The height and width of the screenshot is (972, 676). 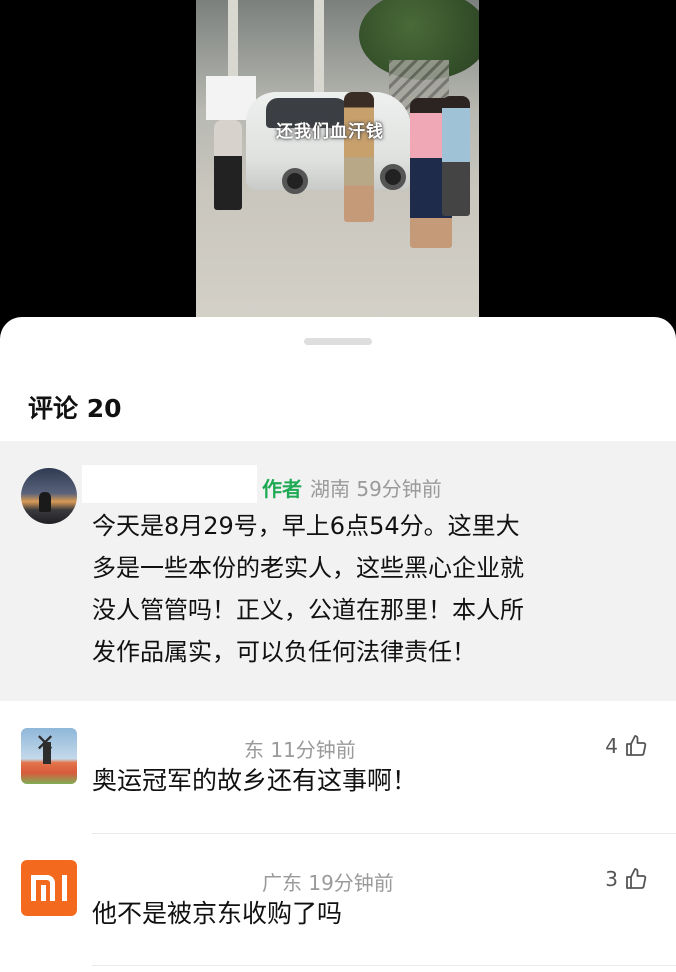 What do you see at coordinates (330, 132) in the screenshot?
I see `video-caption: 还我们血汗钱` at bounding box center [330, 132].